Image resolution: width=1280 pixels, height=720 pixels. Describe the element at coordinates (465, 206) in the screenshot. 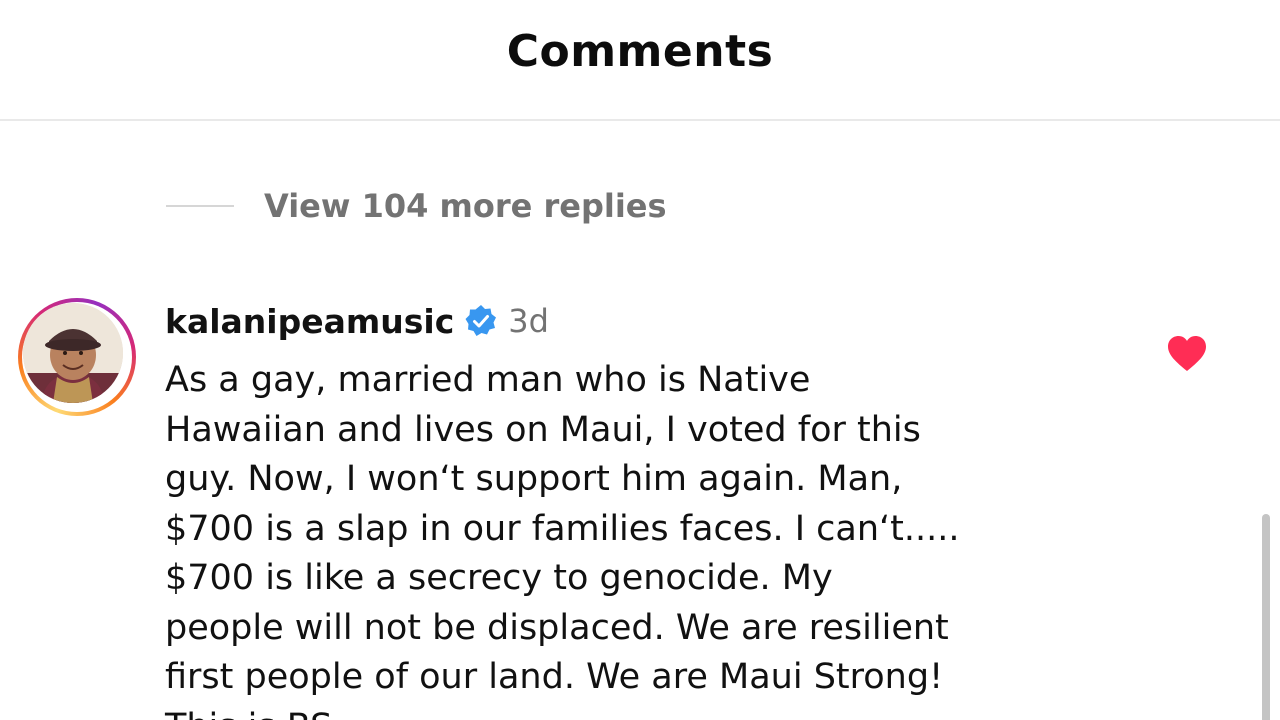

I see `view-more-replies-label: View 104 more replies` at that location.